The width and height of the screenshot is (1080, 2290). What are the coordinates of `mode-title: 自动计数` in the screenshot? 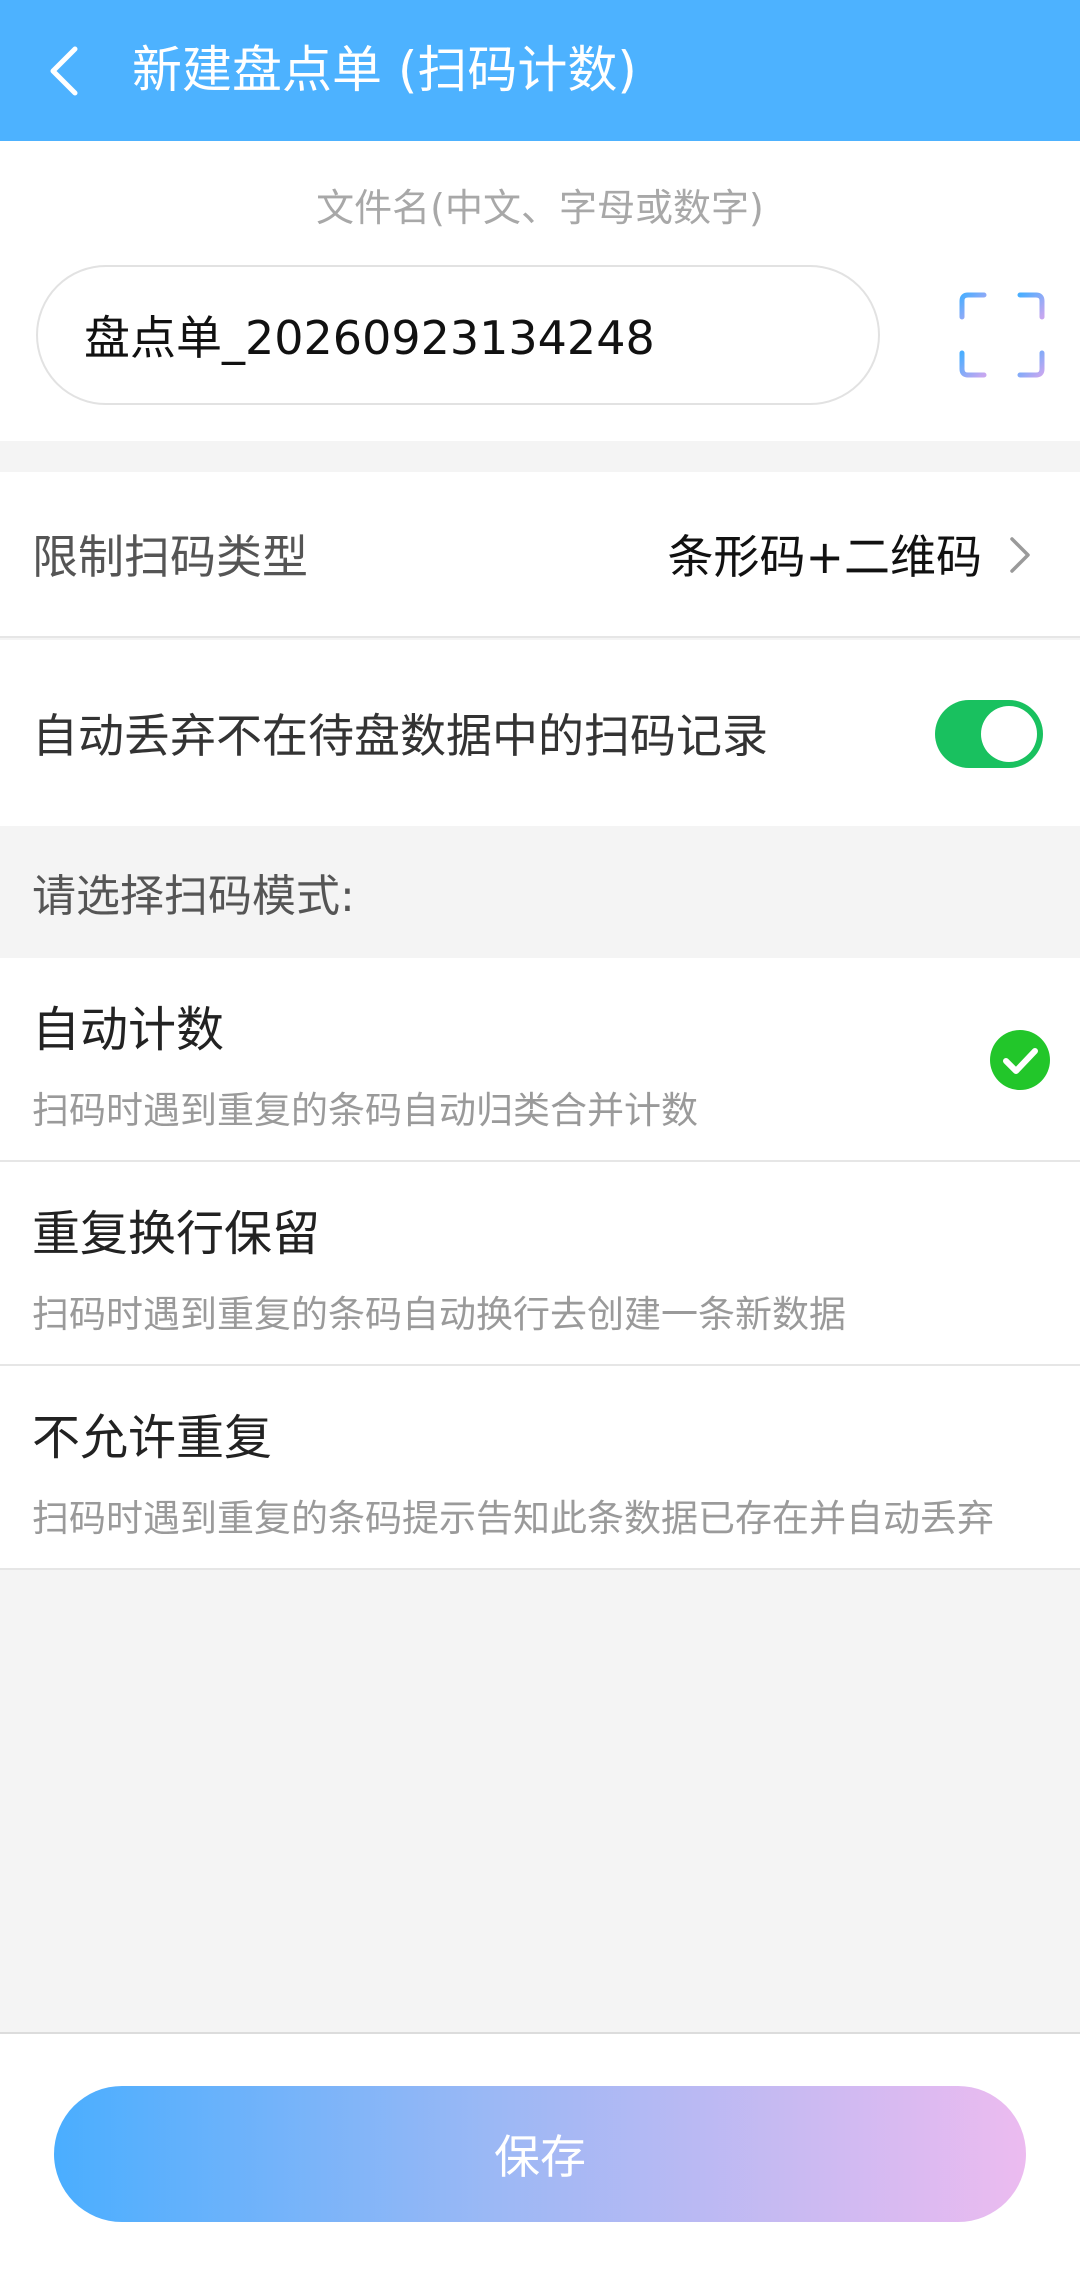 It's located at (128, 1030).